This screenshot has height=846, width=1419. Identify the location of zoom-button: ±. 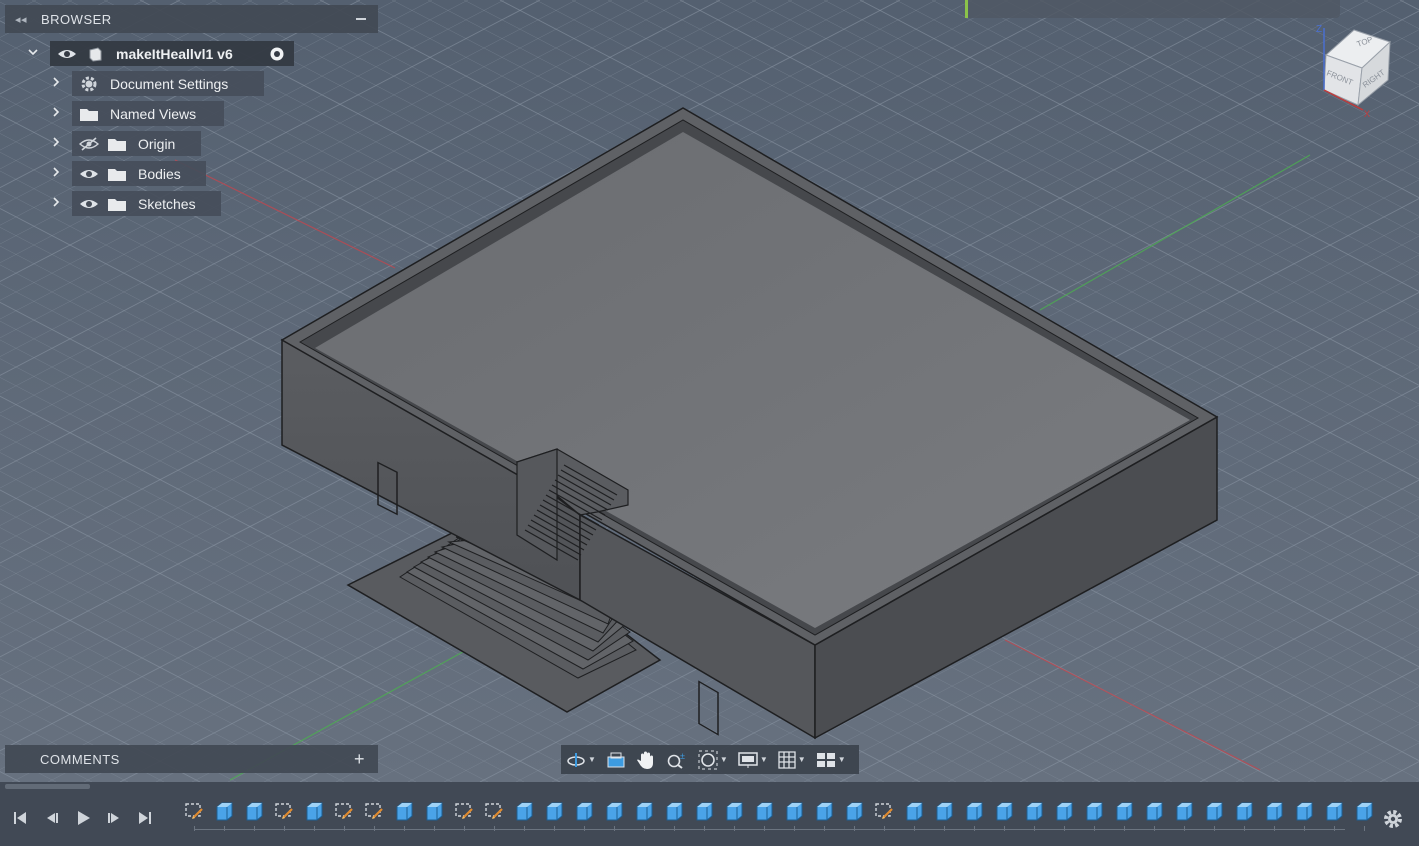
(677, 759).